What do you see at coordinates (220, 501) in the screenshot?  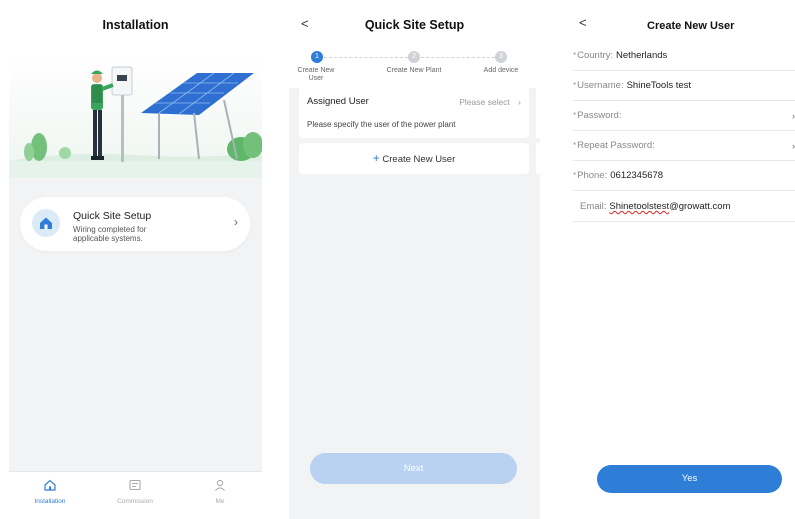 I see `tab-label: Me` at bounding box center [220, 501].